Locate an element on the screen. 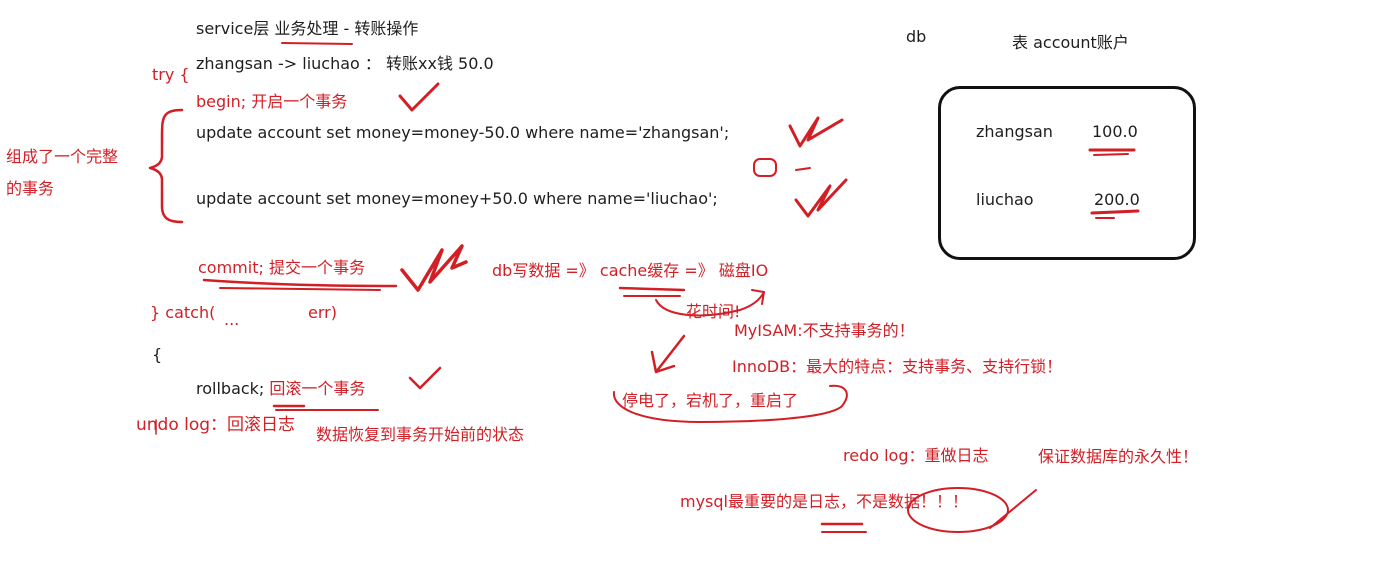 This screenshot has width=1399, height=564. myisam-note: MyISAM:不支持事务的！ is located at coordinates (824, 330).